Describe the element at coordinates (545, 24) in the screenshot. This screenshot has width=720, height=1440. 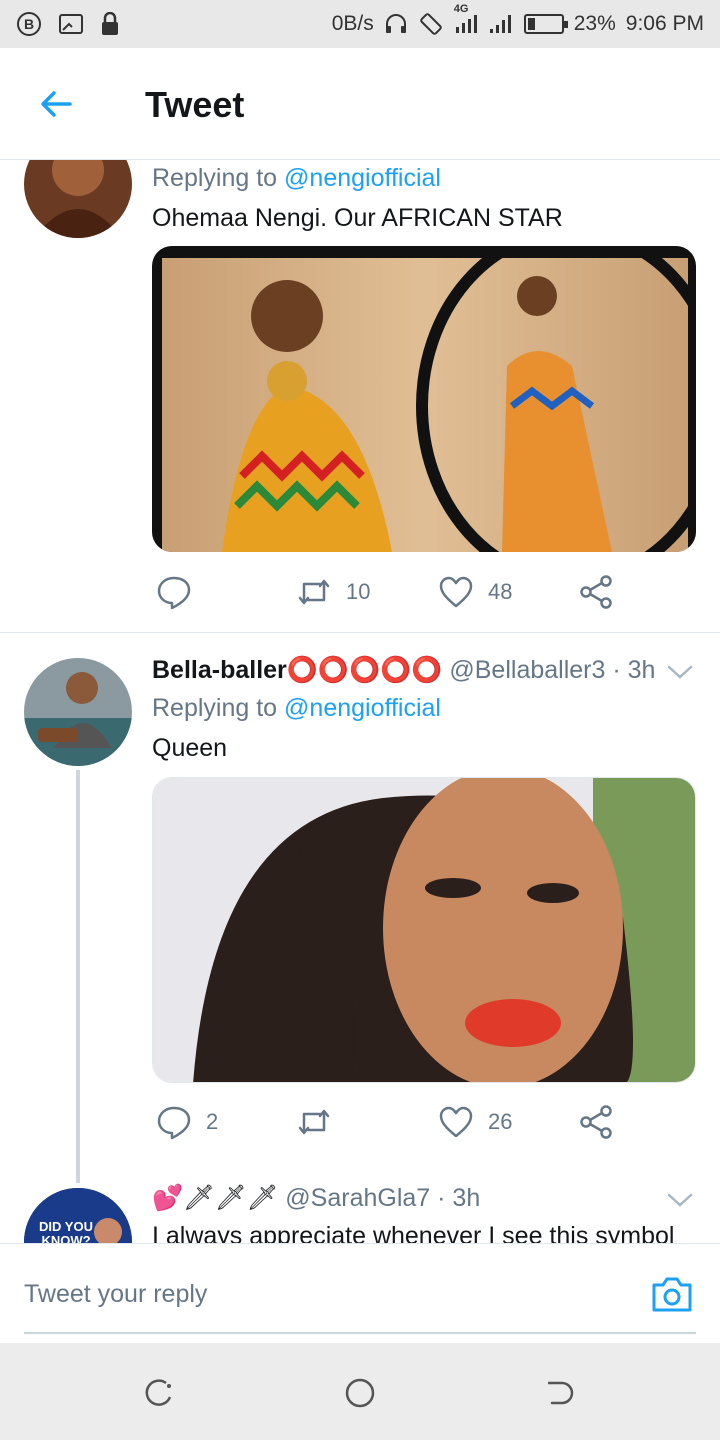
I see `battery-icon` at that location.